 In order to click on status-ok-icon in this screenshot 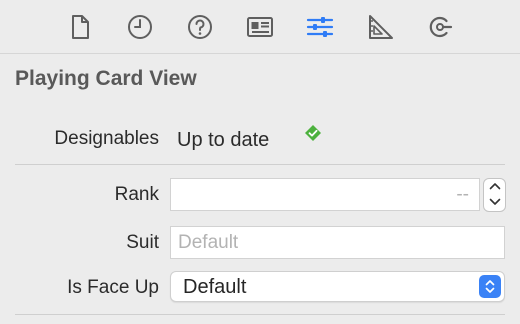, I will do `click(313, 133)`.